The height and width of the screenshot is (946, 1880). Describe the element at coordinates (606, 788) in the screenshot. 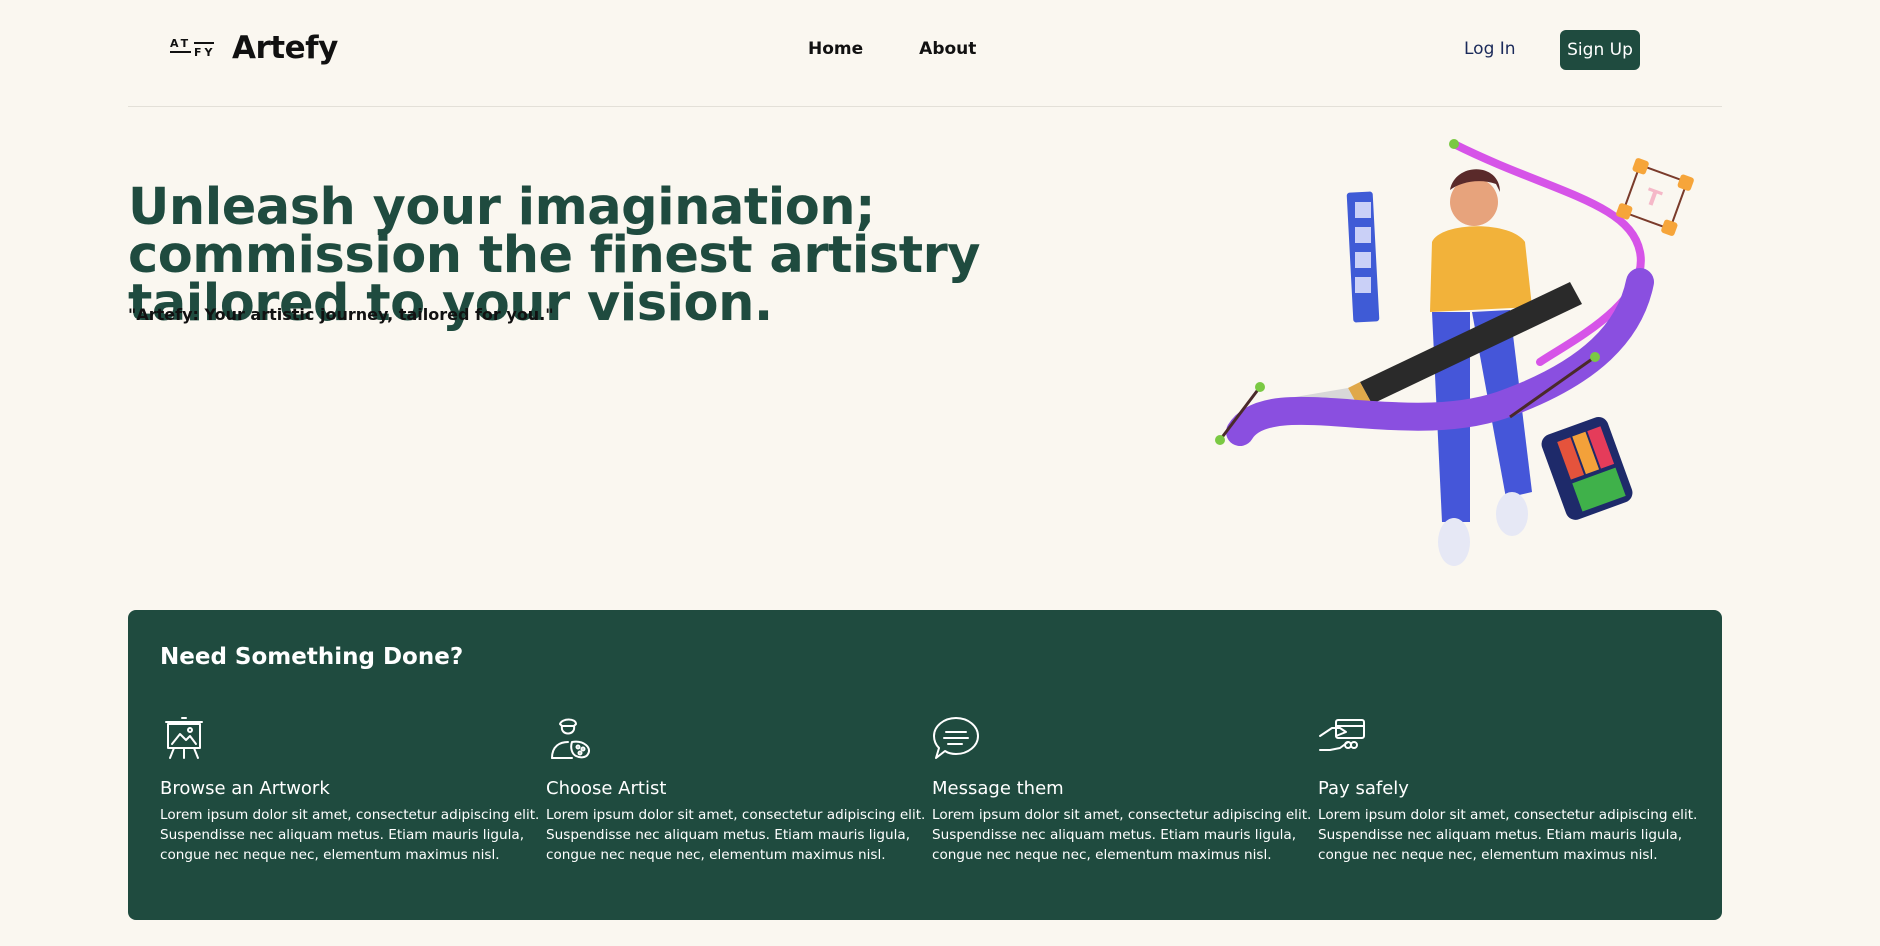

I see `step-title: Choose Artist` at that location.